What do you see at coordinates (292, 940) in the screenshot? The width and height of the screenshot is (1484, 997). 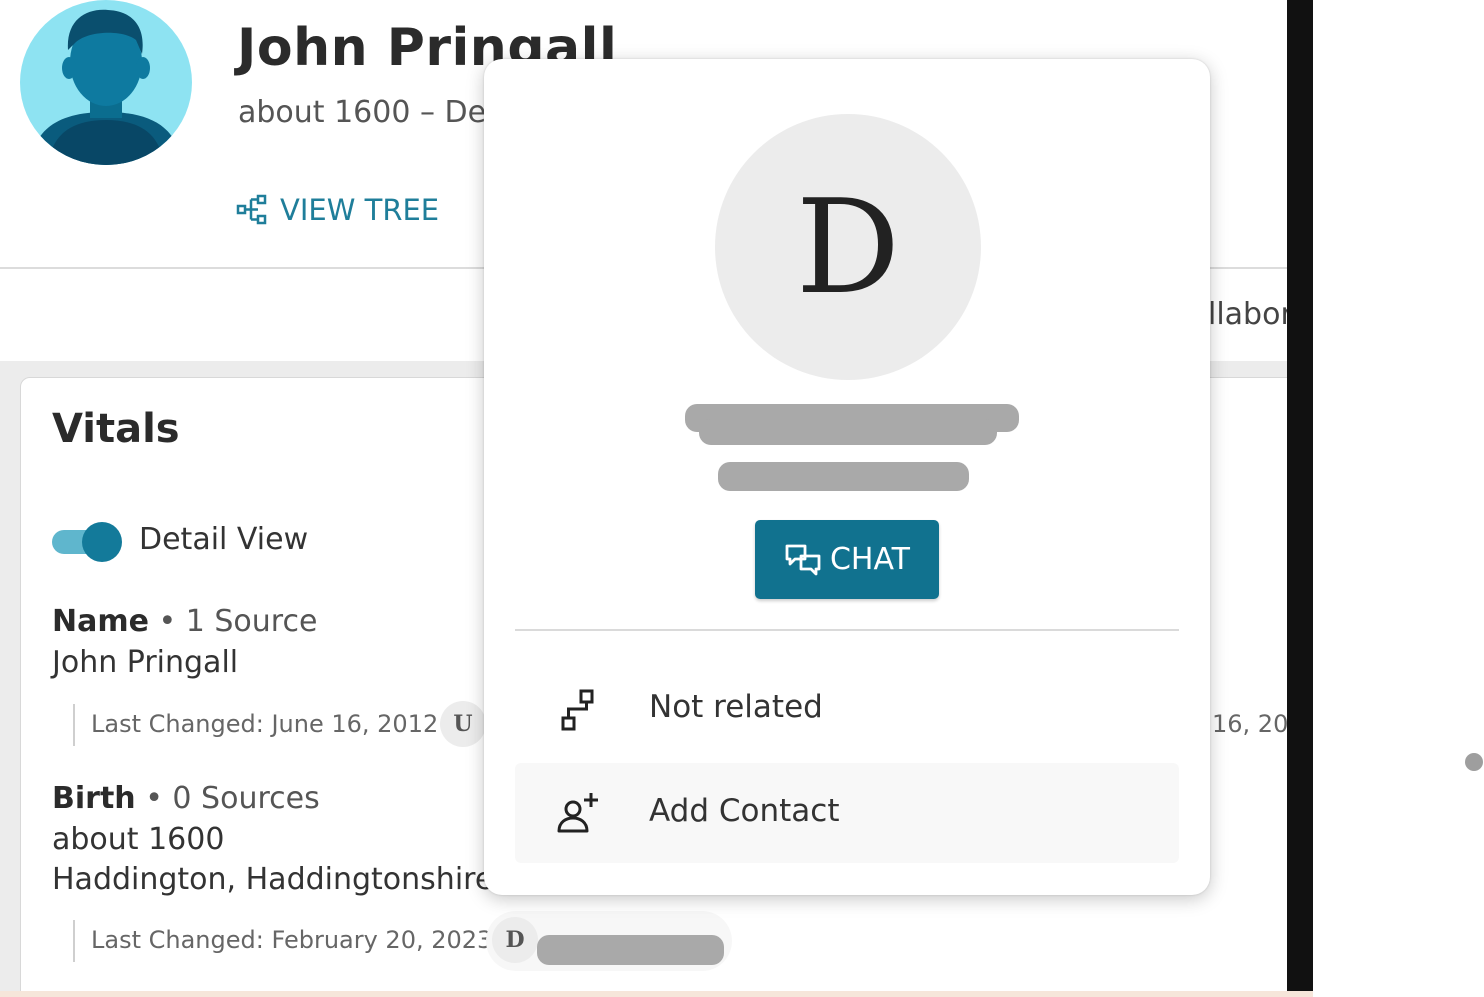 I see `birth-last-changed: Last Changed: February 20, 2023` at bounding box center [292, 940].